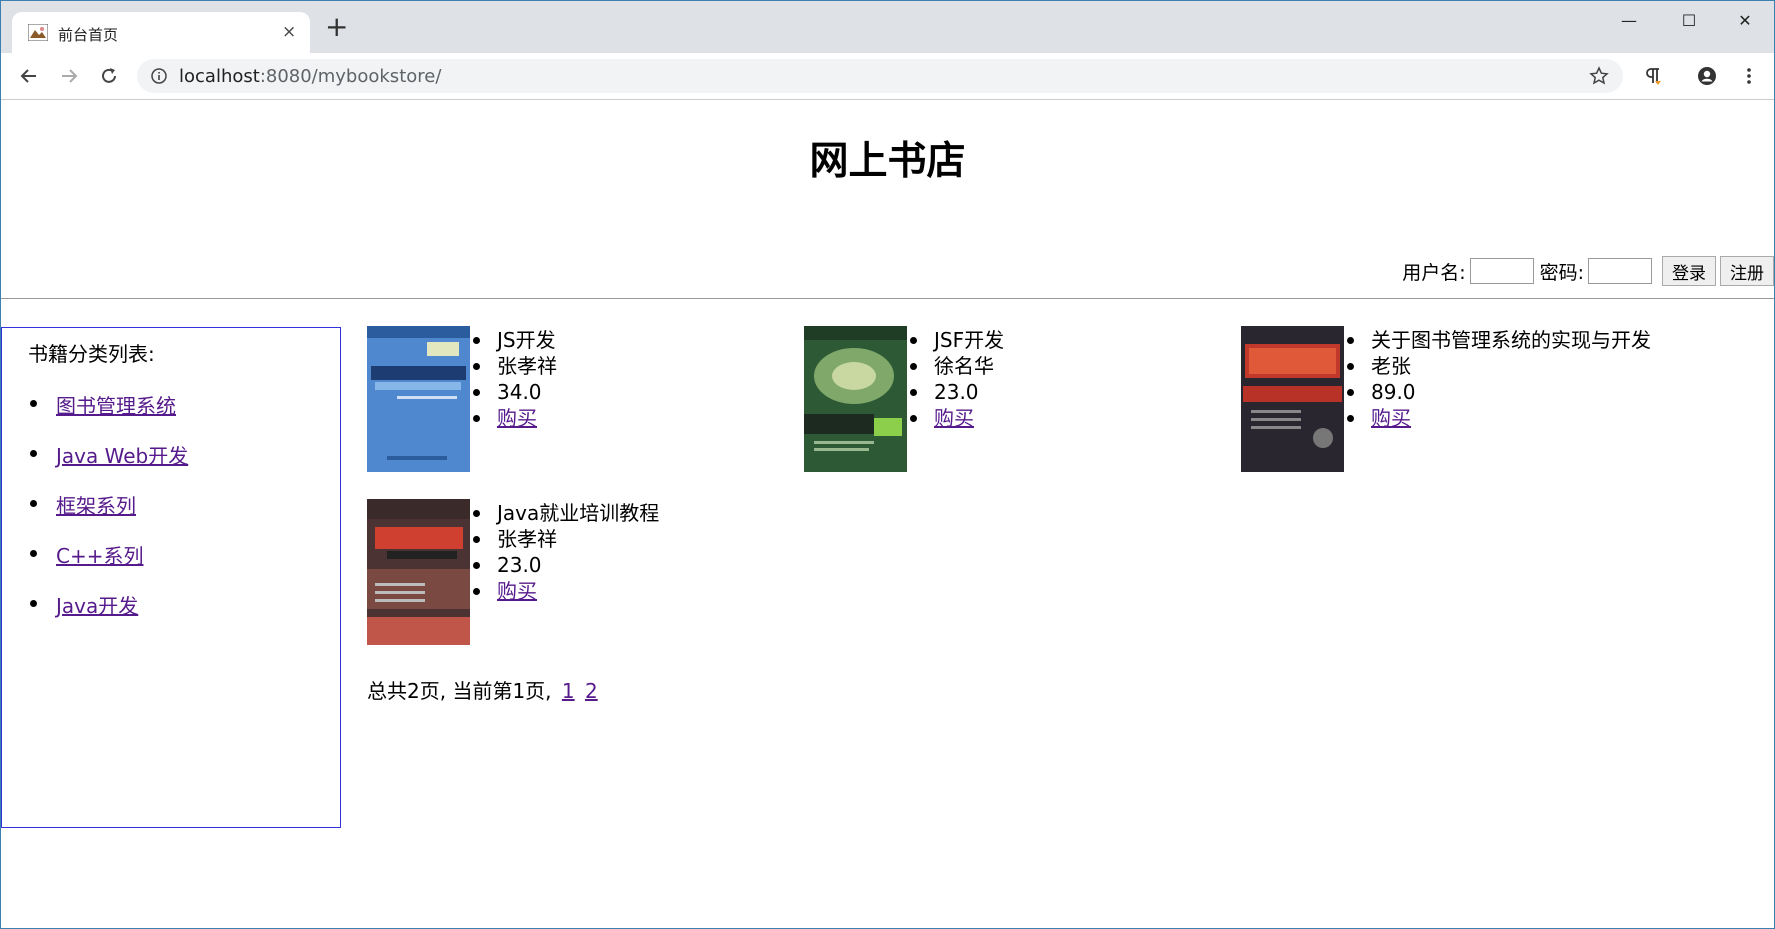  Describe the element at coordinates (1014, 401) in the screenshot. I see `book-card: JSF开发 徐名华 23.0 购买` at that location.